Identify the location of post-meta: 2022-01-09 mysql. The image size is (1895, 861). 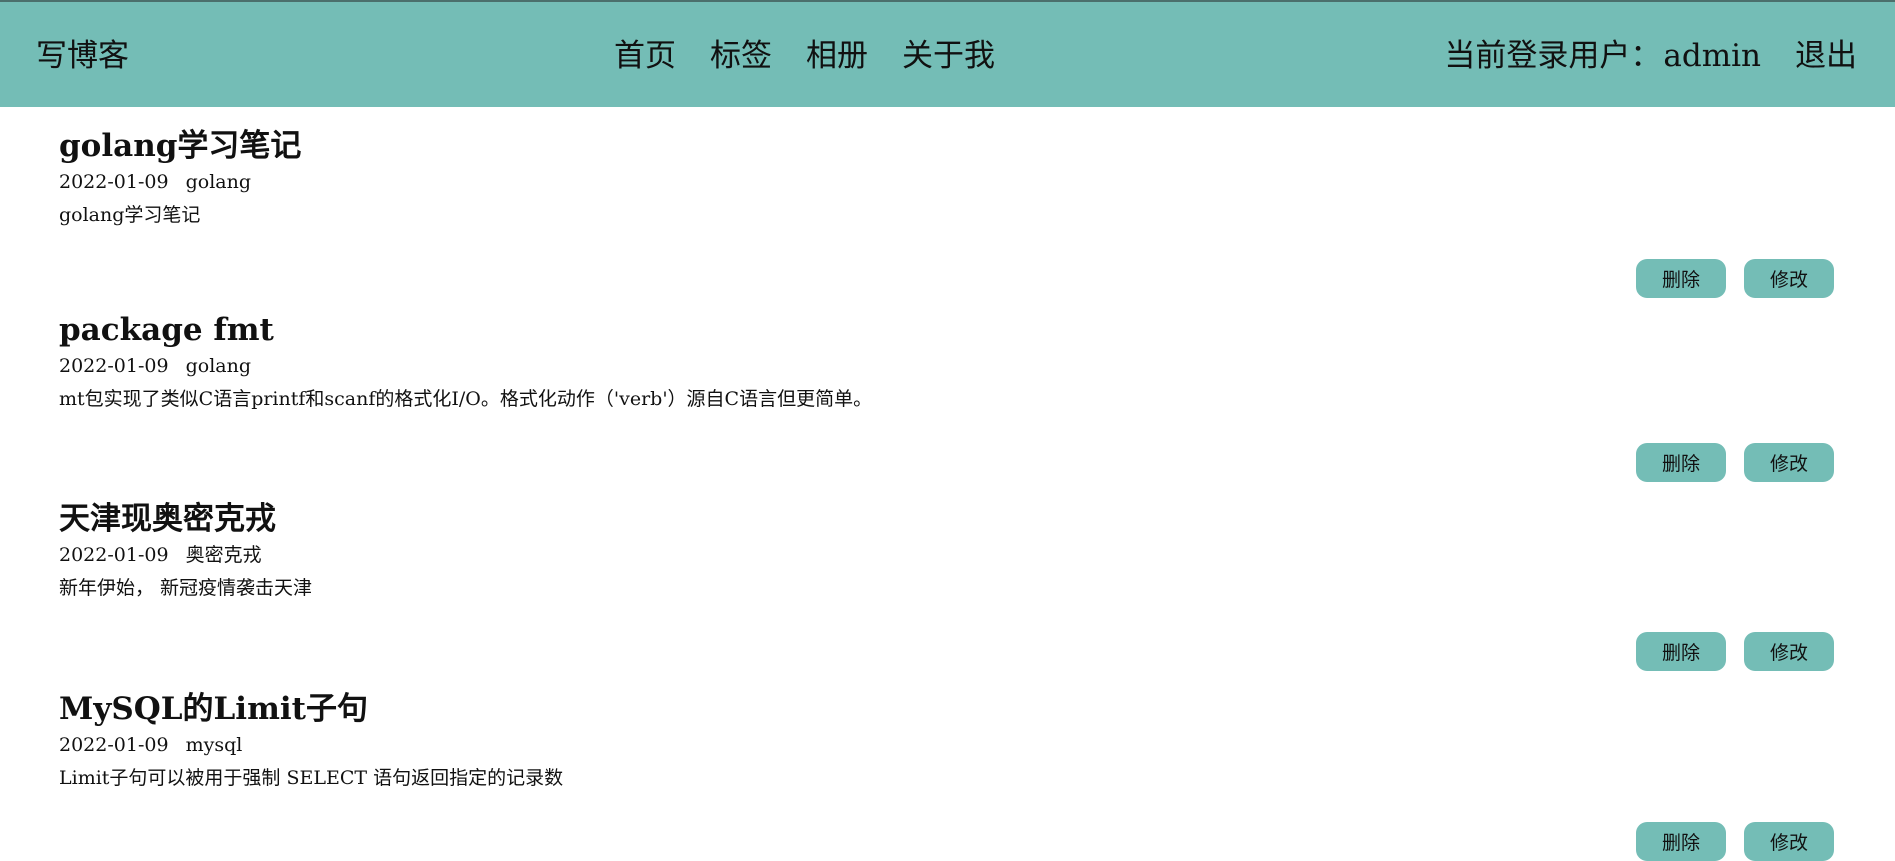
(150, 745).